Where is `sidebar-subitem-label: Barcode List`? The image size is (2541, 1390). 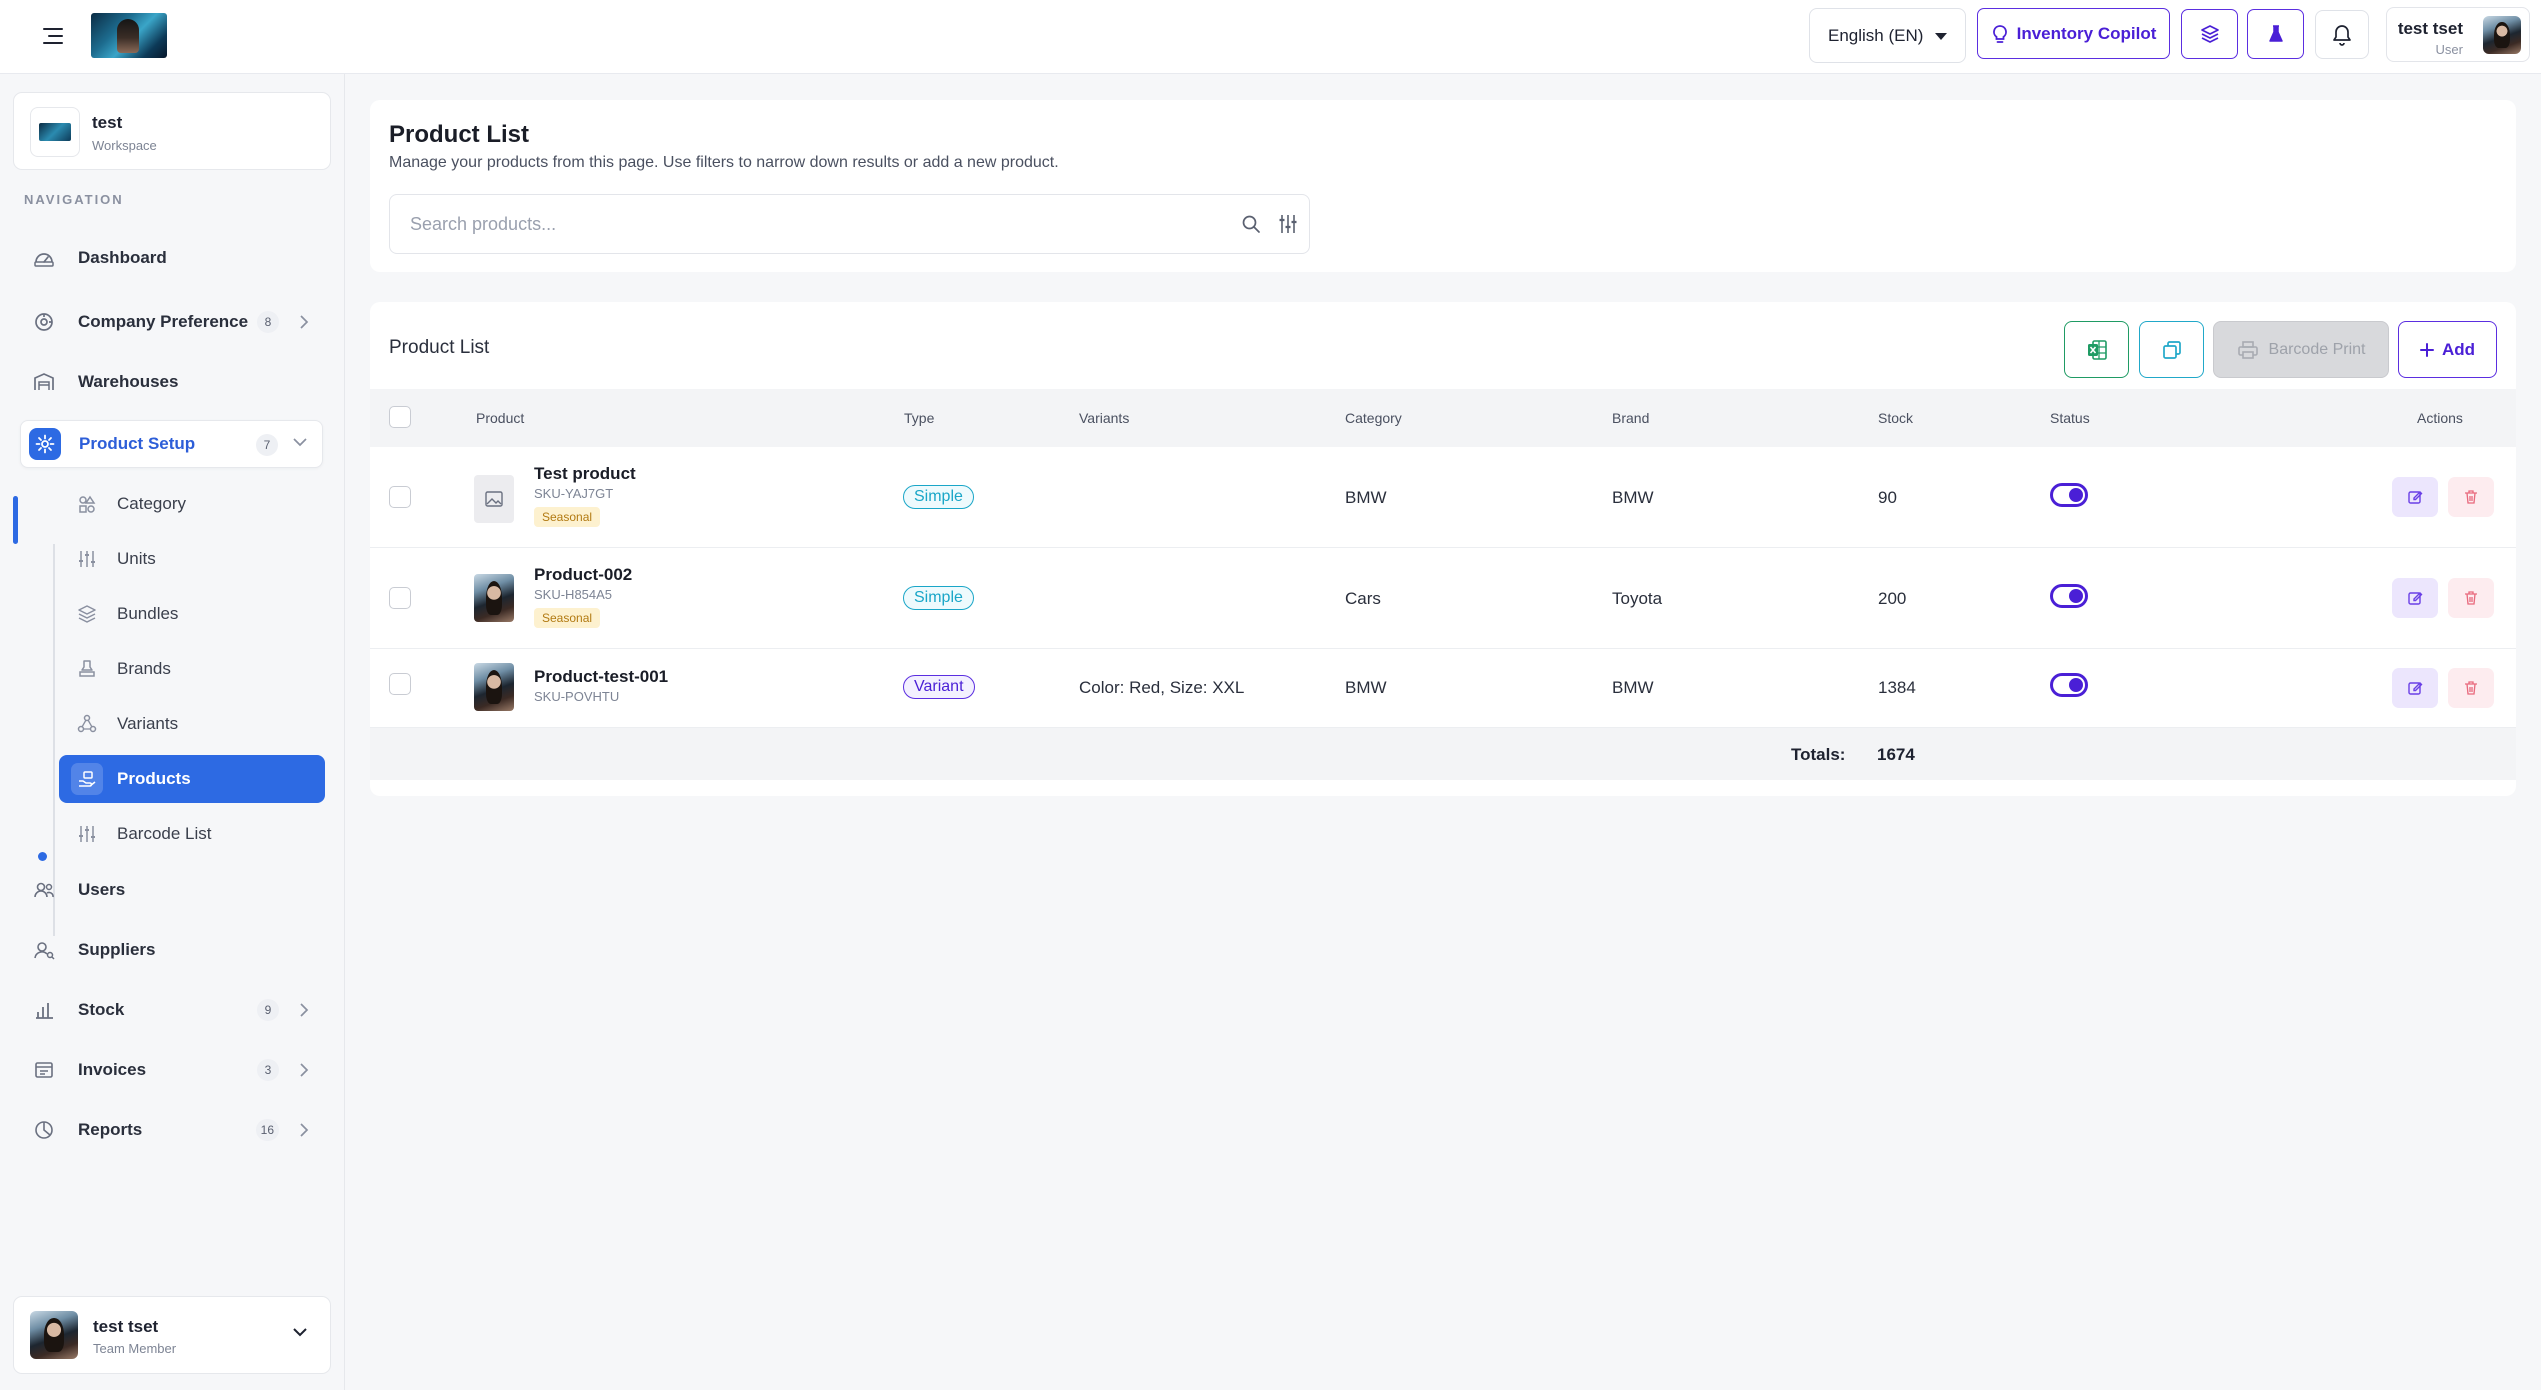 sidebar-subitem-label: Barcode List is located at coordinates (164, 833).